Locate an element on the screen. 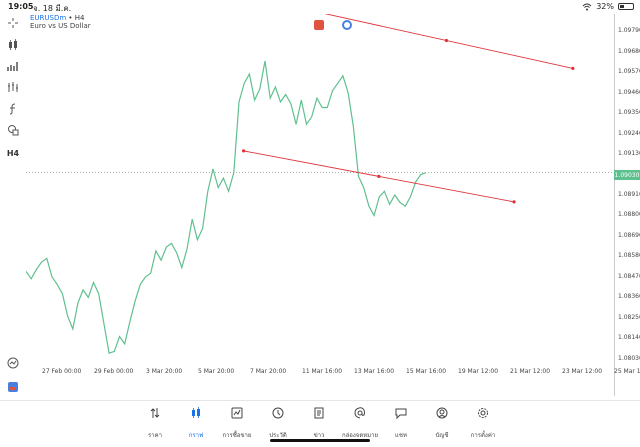 This screenshot has height=447, width=640. nav-chat: แชท is located at coordinates (401, 424).